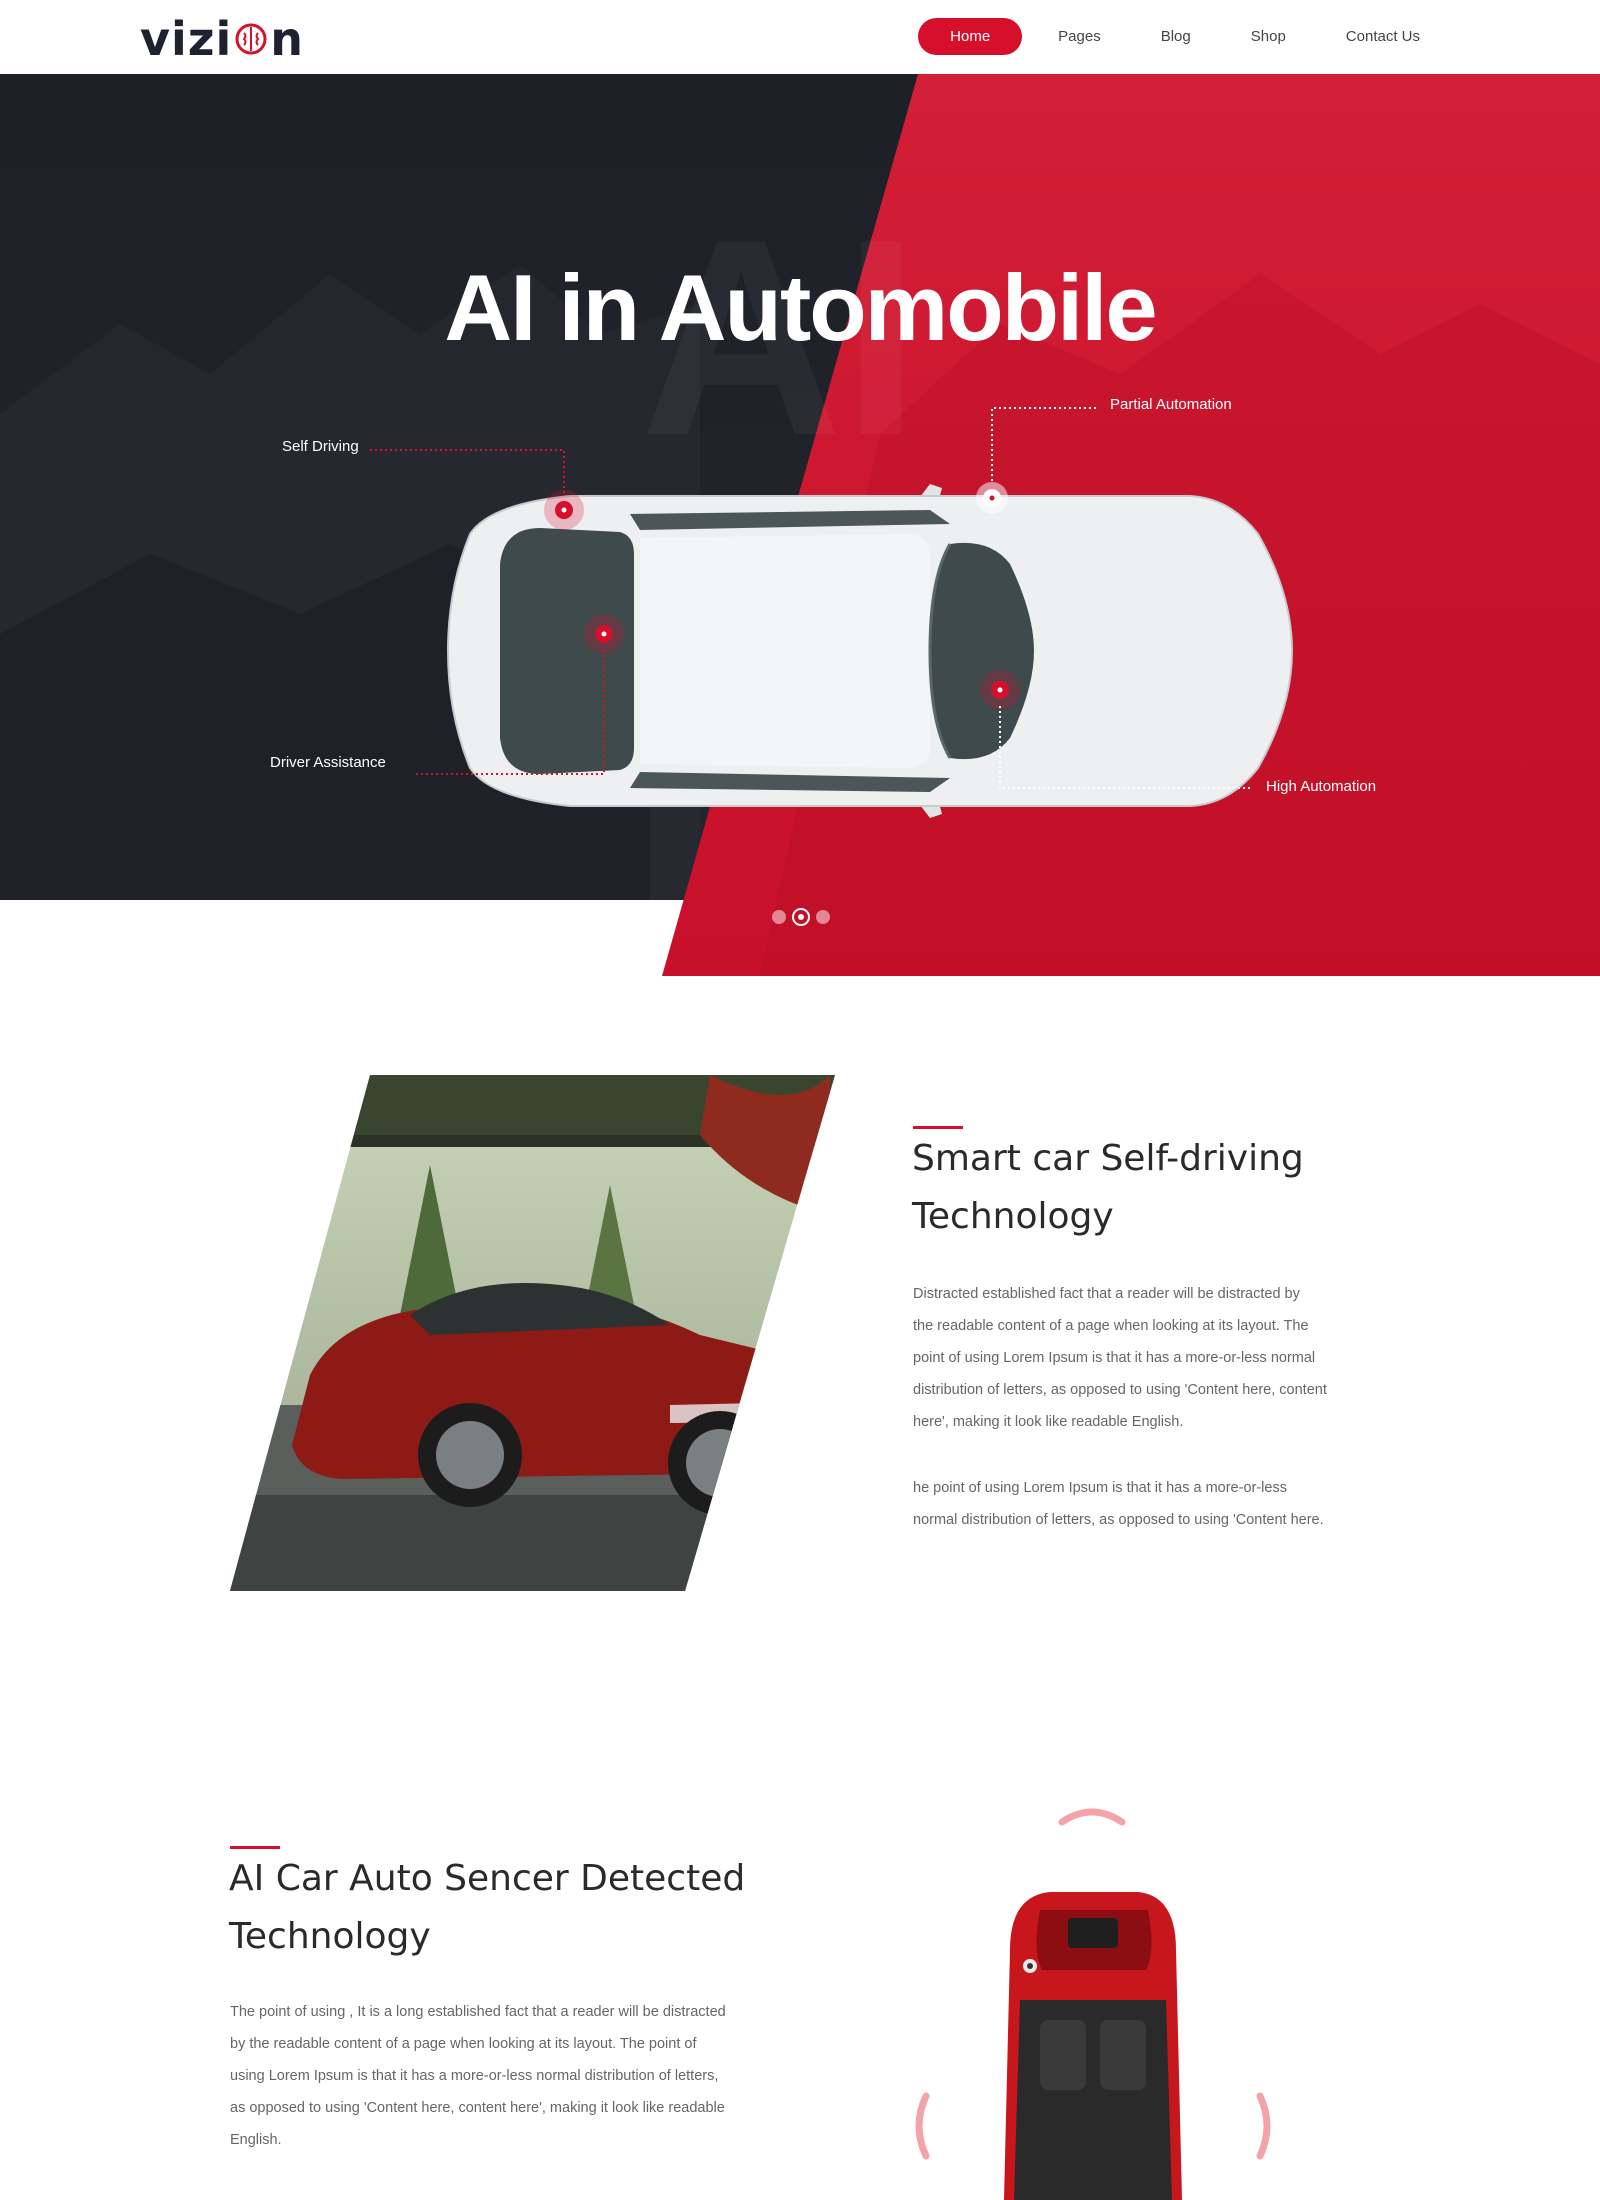 The height and width of the screenshot is (2200, 1600). I want to click on section1-title: Smart car Self-driving Technology, so click(1108, 1188).